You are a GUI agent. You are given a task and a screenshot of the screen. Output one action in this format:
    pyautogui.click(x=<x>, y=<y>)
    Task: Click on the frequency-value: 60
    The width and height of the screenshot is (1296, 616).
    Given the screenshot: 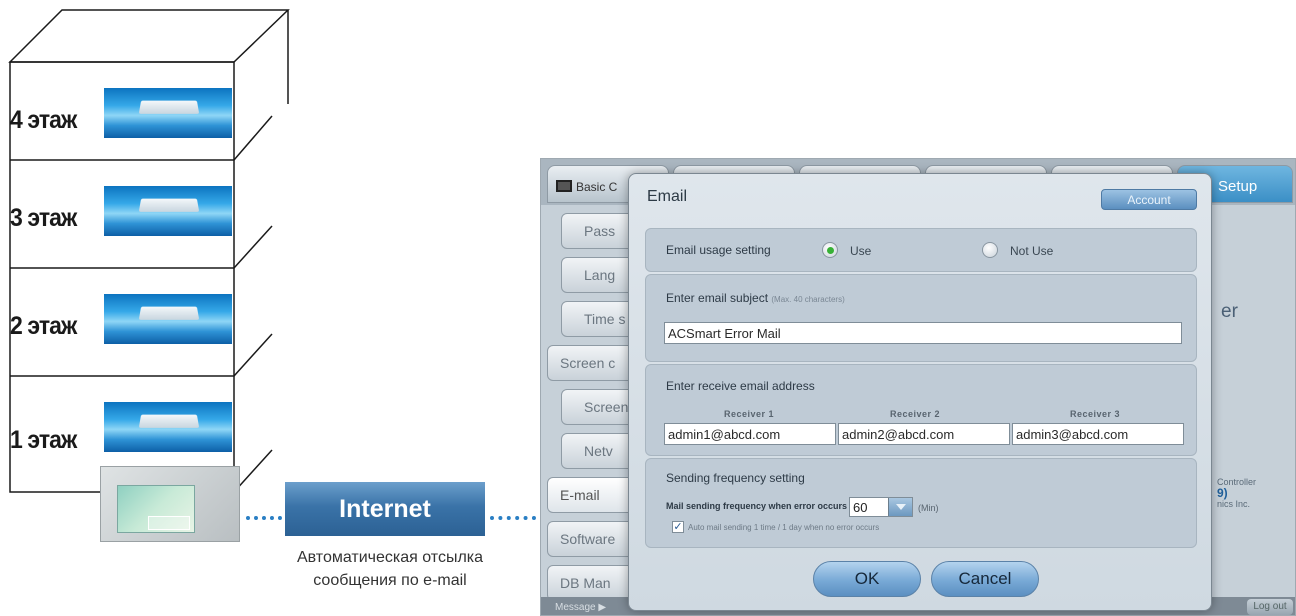 What is the action you would take?
    pyautogui.click(x=860, y=507)
    